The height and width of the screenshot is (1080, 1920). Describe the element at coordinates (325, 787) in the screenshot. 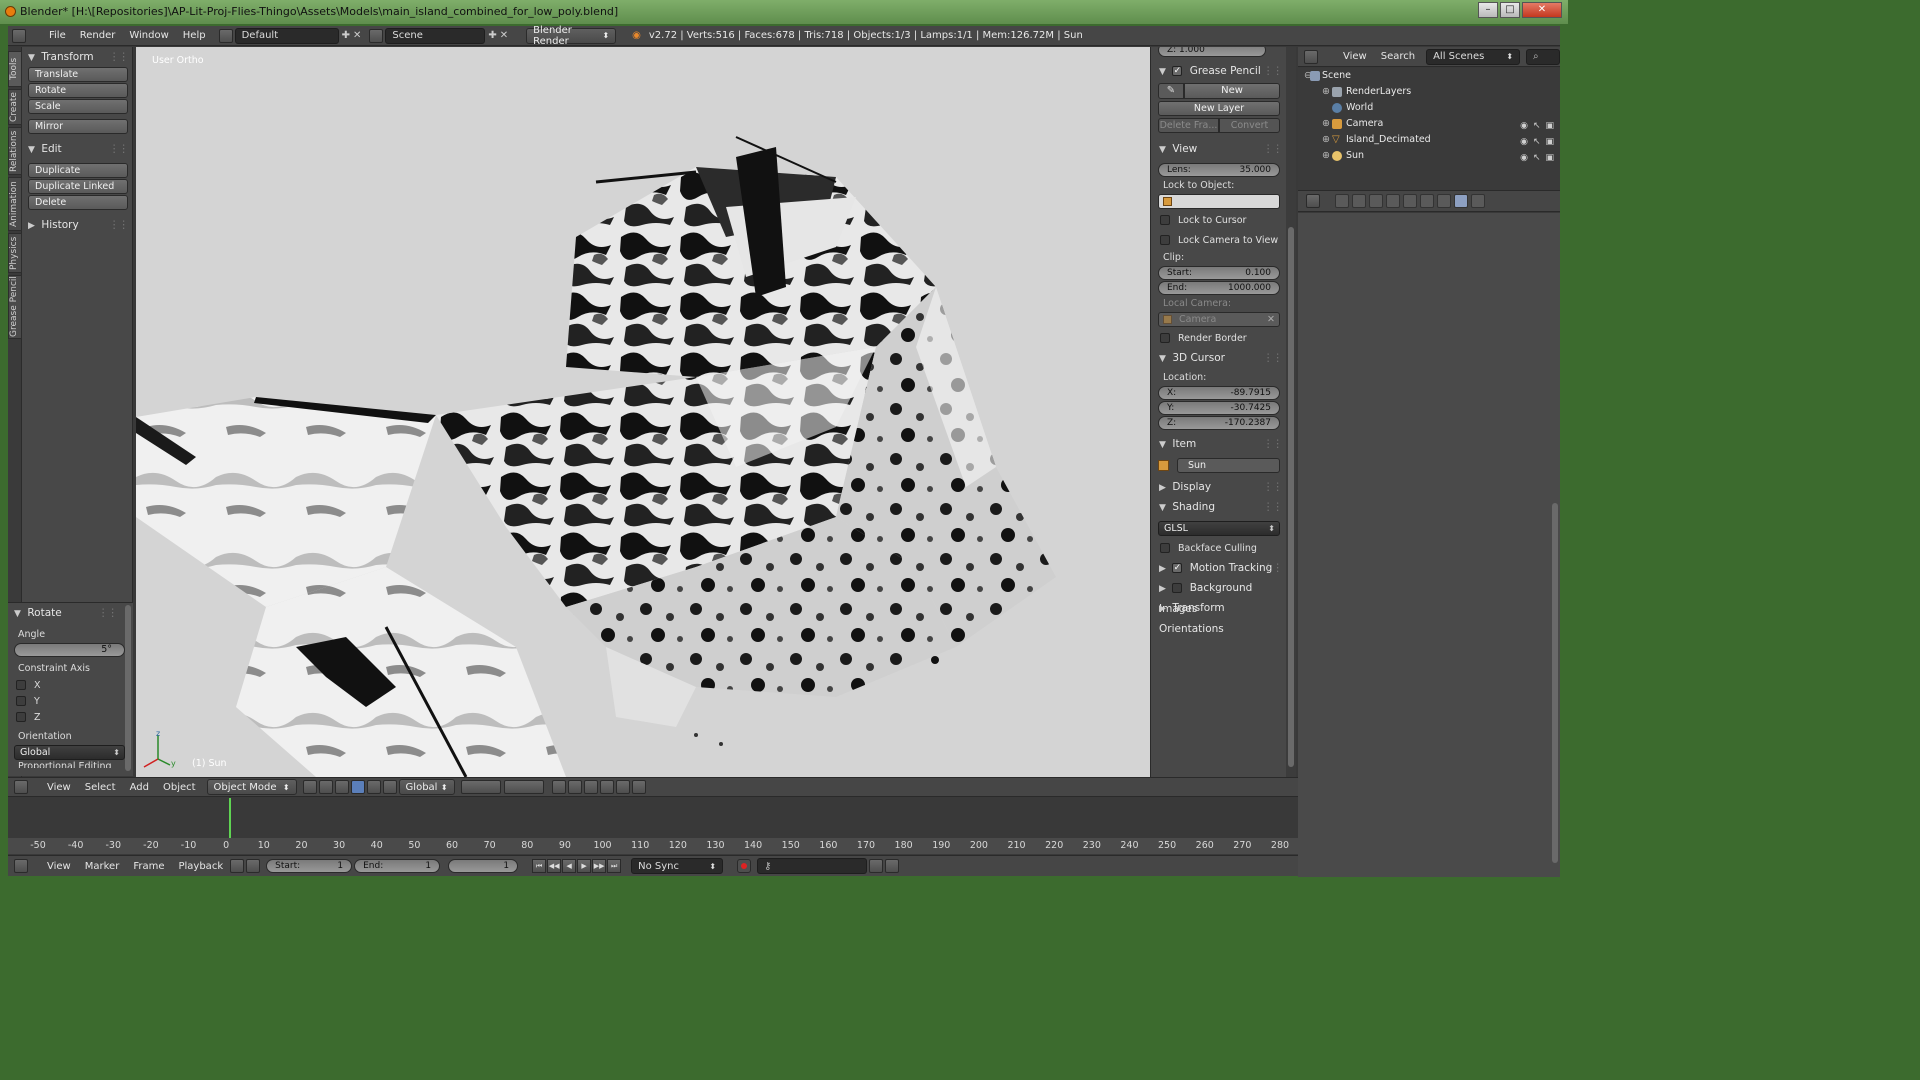

I see `pivot-point-icon` at that location.